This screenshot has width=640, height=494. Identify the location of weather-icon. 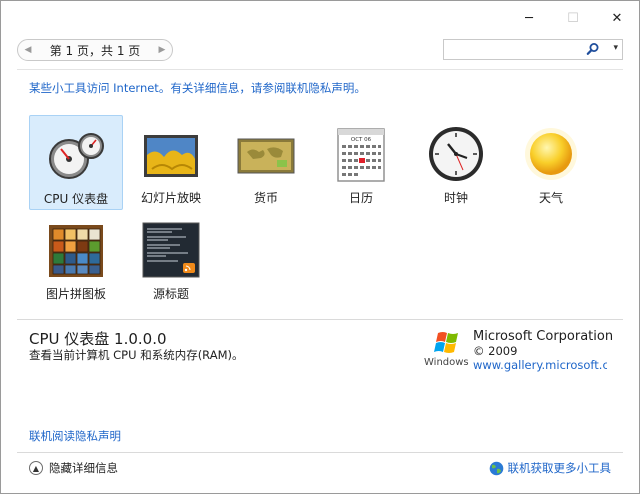
(551, 154).